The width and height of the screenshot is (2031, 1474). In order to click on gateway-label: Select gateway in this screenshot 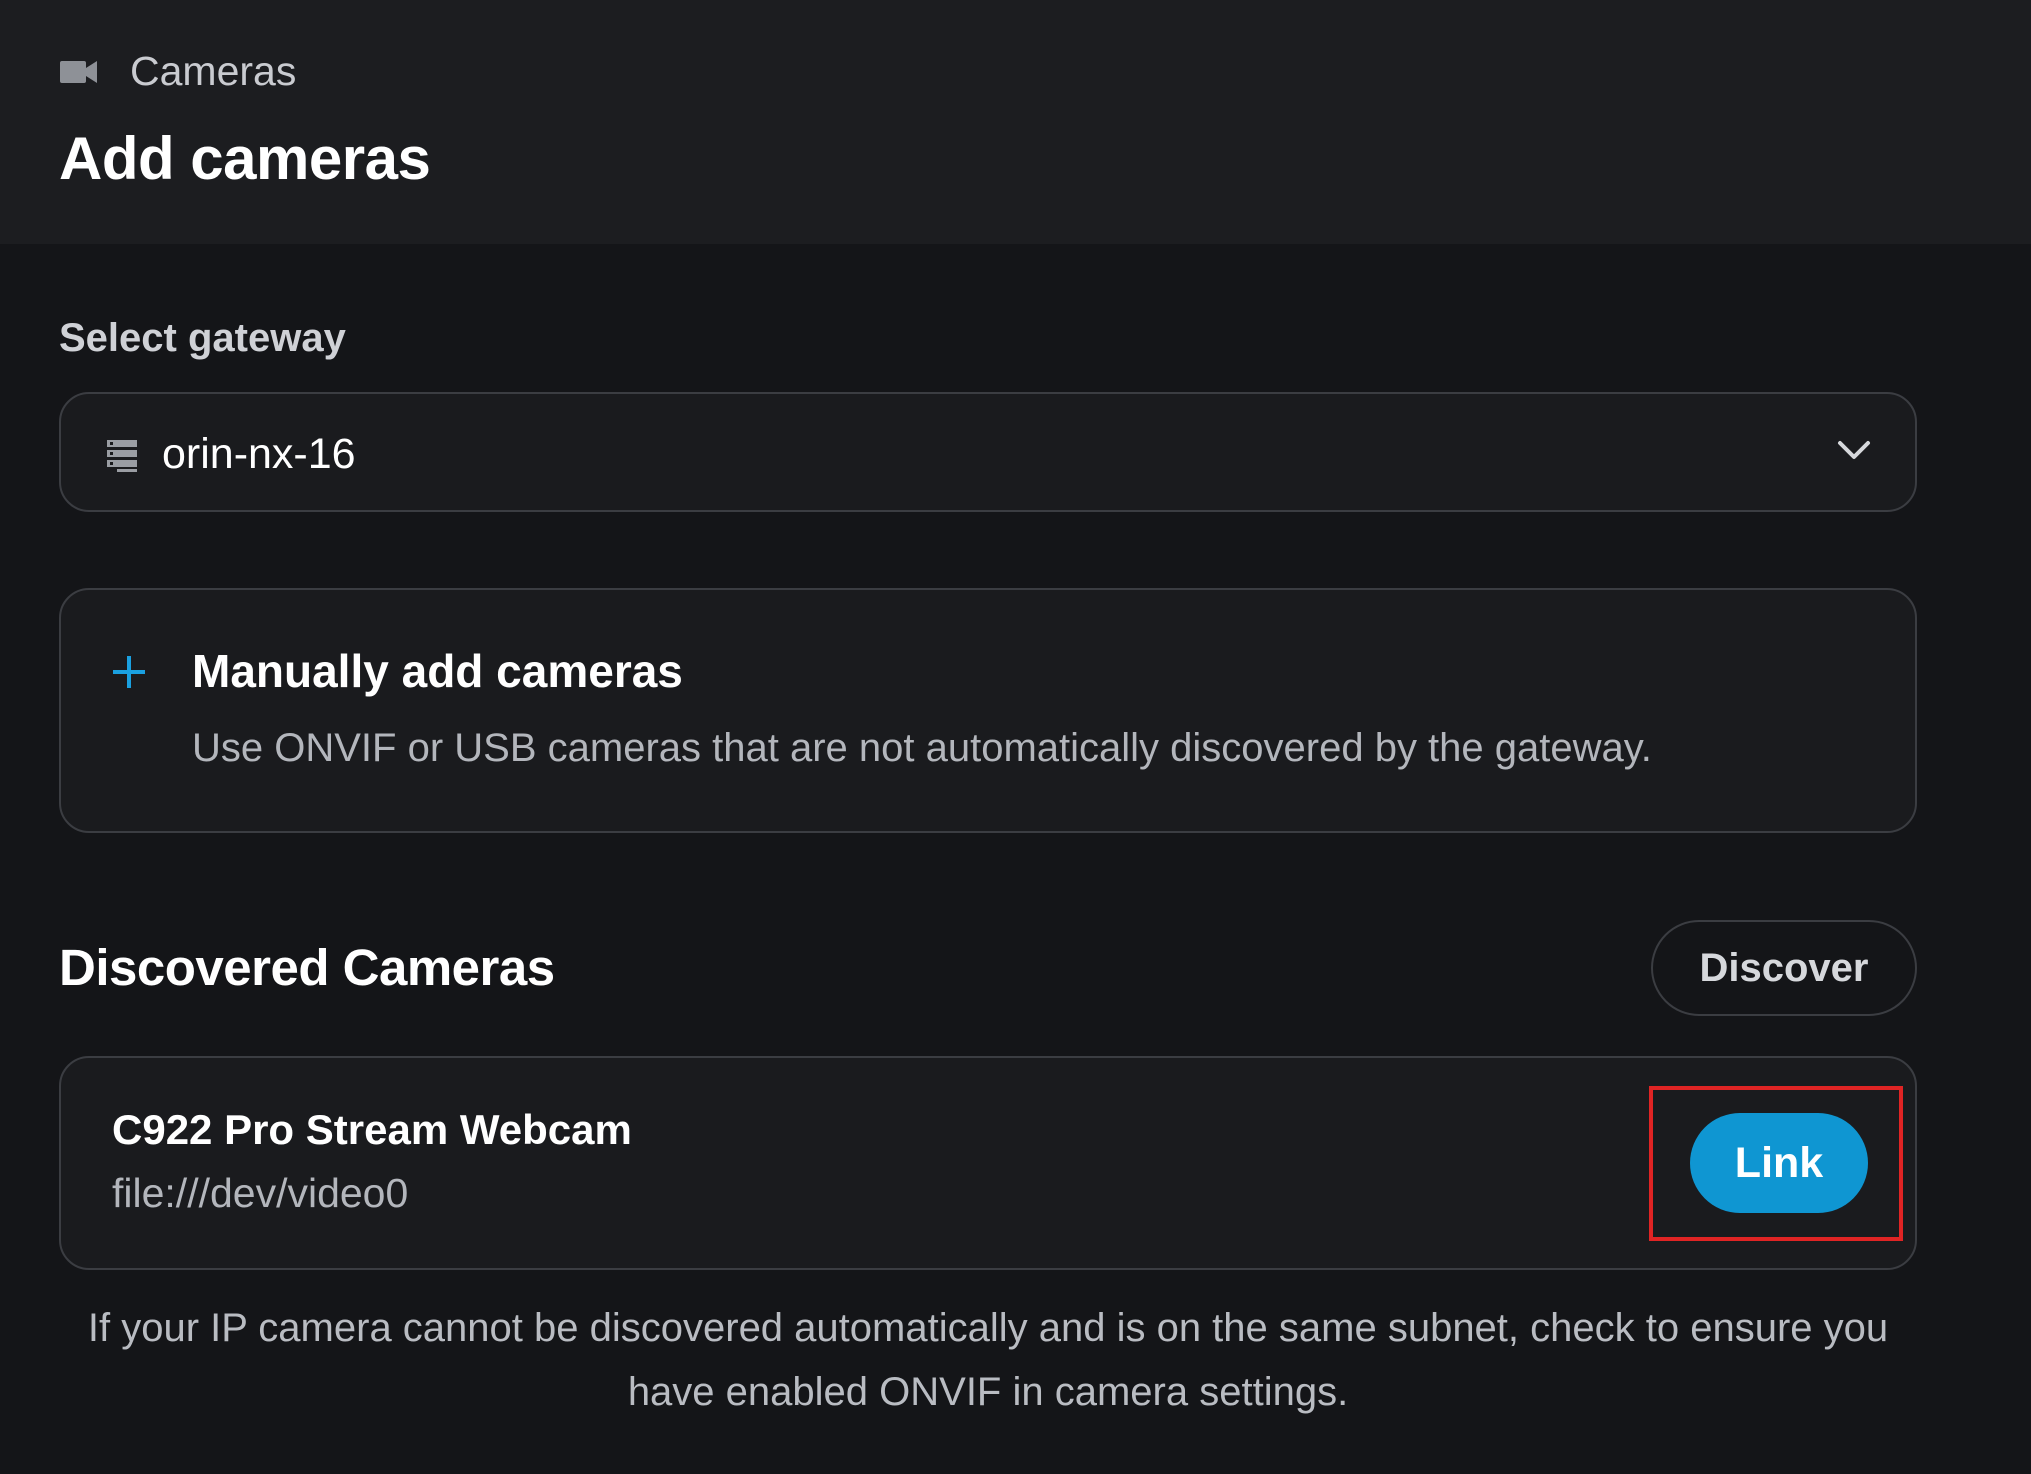, I will do `click(202, 338)`.